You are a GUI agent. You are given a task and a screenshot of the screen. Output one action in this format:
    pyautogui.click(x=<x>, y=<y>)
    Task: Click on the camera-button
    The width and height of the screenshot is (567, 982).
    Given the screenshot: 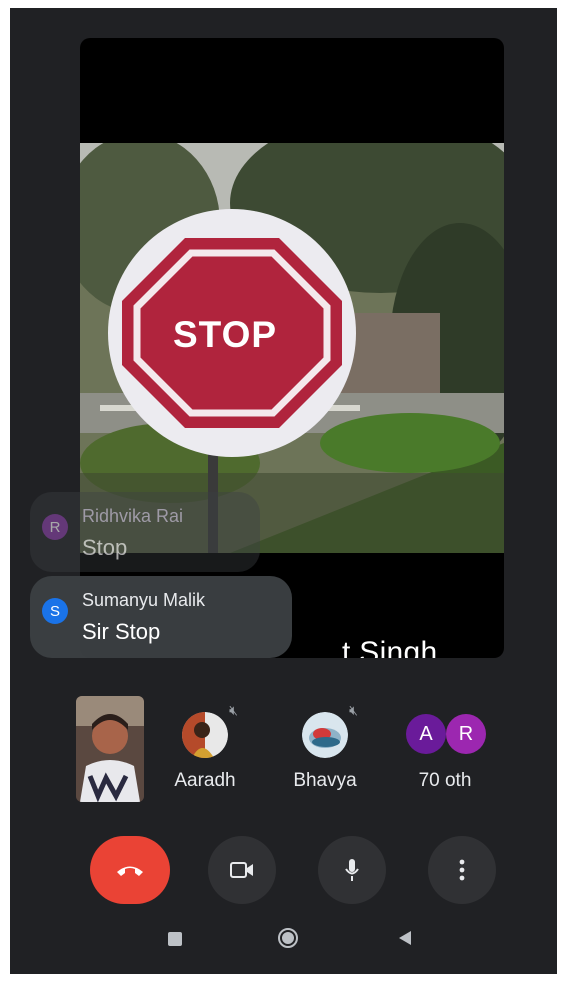 What is the action you would take?
    pyautogui.click(x=242, y=870)
    